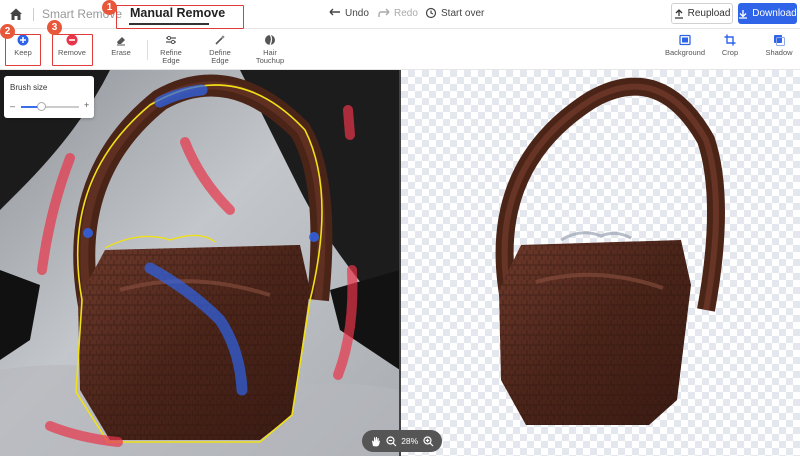 This screenshot has width=800, height=456. What do you see at coordinates (7, 31) in the screenshot?
I see `step-badge-2: 2` at bounding box center [7, 31].